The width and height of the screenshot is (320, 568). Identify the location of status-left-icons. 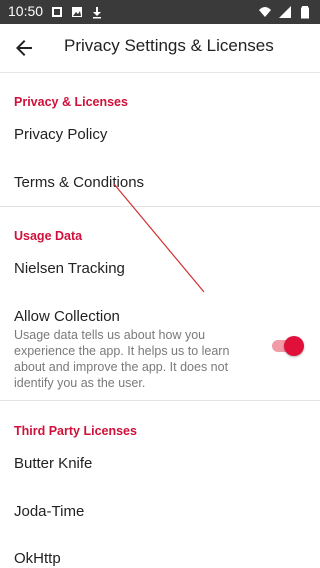
(77, 12).